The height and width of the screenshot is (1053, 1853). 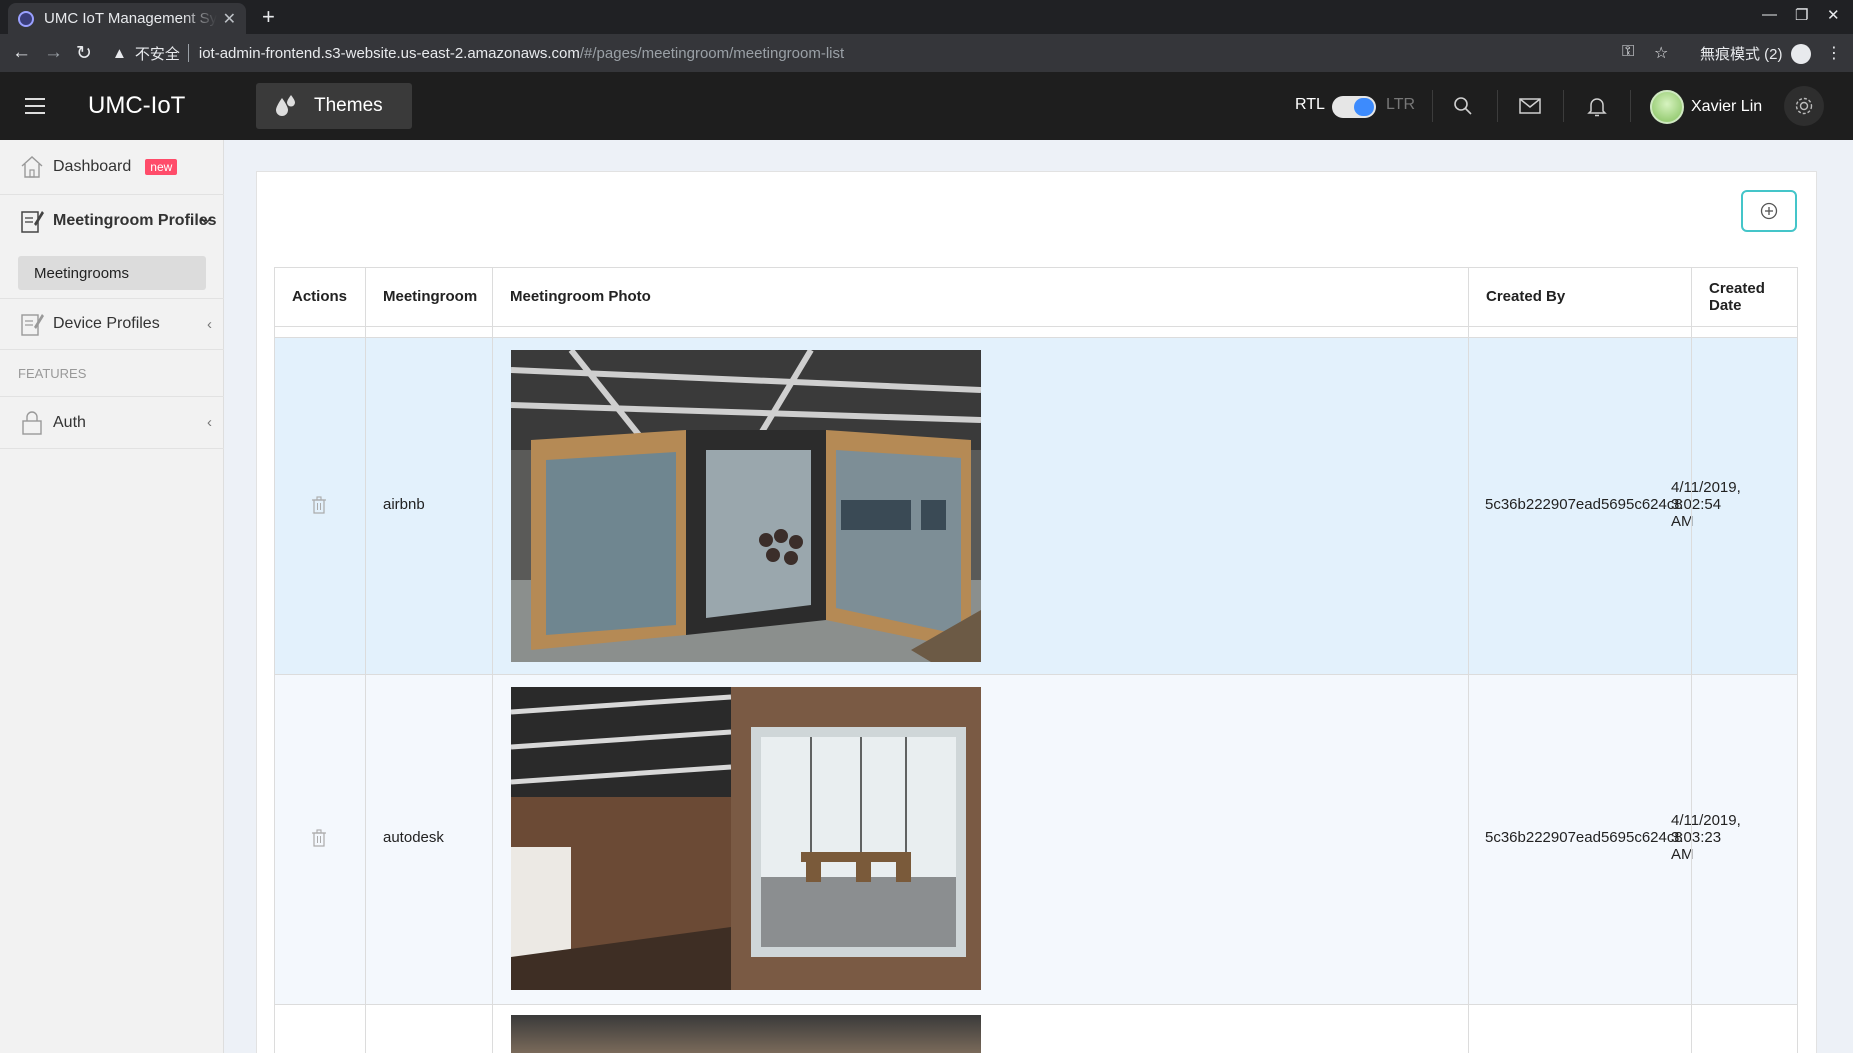 What do you see at coordinates (53, 53) in the screenshot?
I see `forward-icon: →` at bounding box center [53, 53].